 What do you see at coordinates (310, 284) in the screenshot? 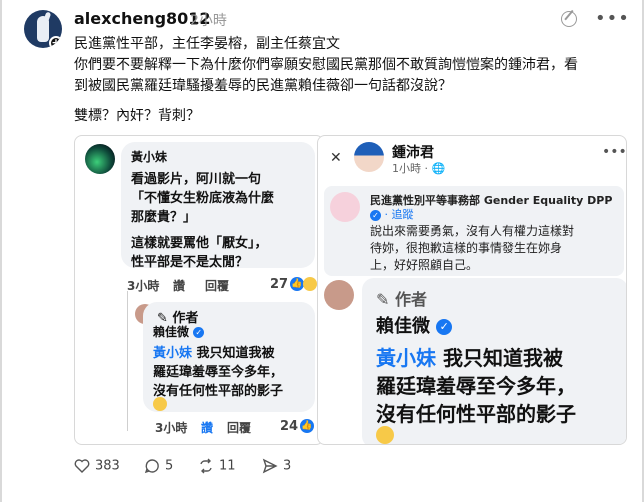
I see `laugh-reaction-icon` at bounding box center [310, 284].